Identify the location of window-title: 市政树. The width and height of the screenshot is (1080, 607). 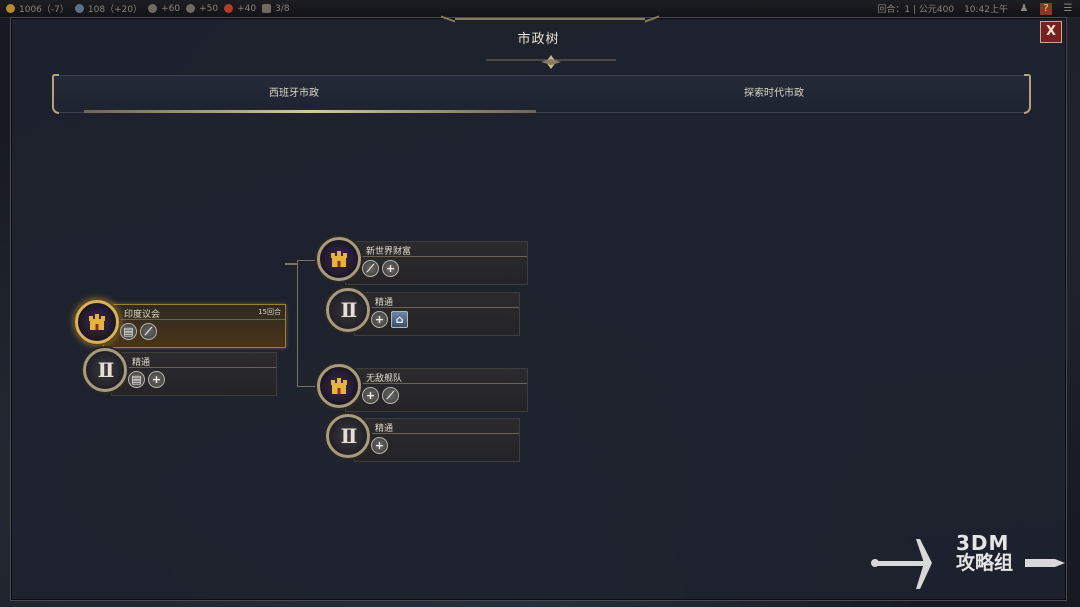
(538, 39).